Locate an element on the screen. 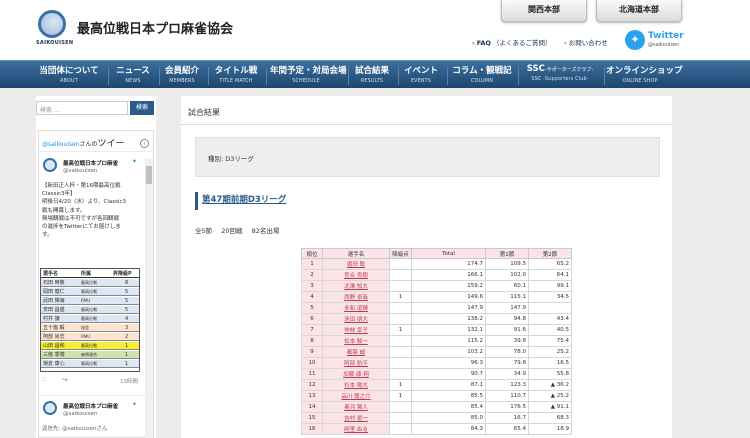 This screenshot has width=750, height=438. player-name-link: 阿部 航平 is located at coordinates (356, 363).